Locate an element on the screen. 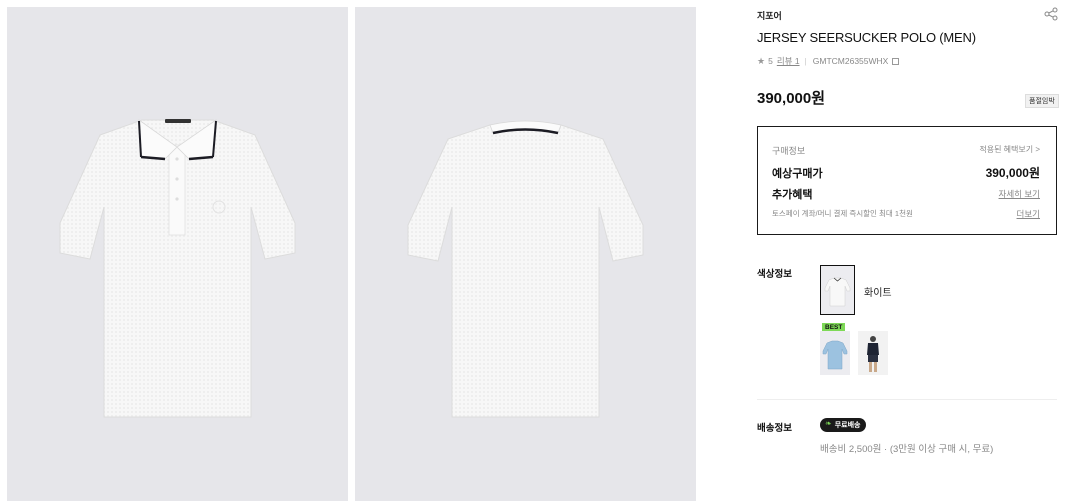 This screenshot has width=1081, height=501. brand-name: 지포어 is located at coordinates (769, 15).